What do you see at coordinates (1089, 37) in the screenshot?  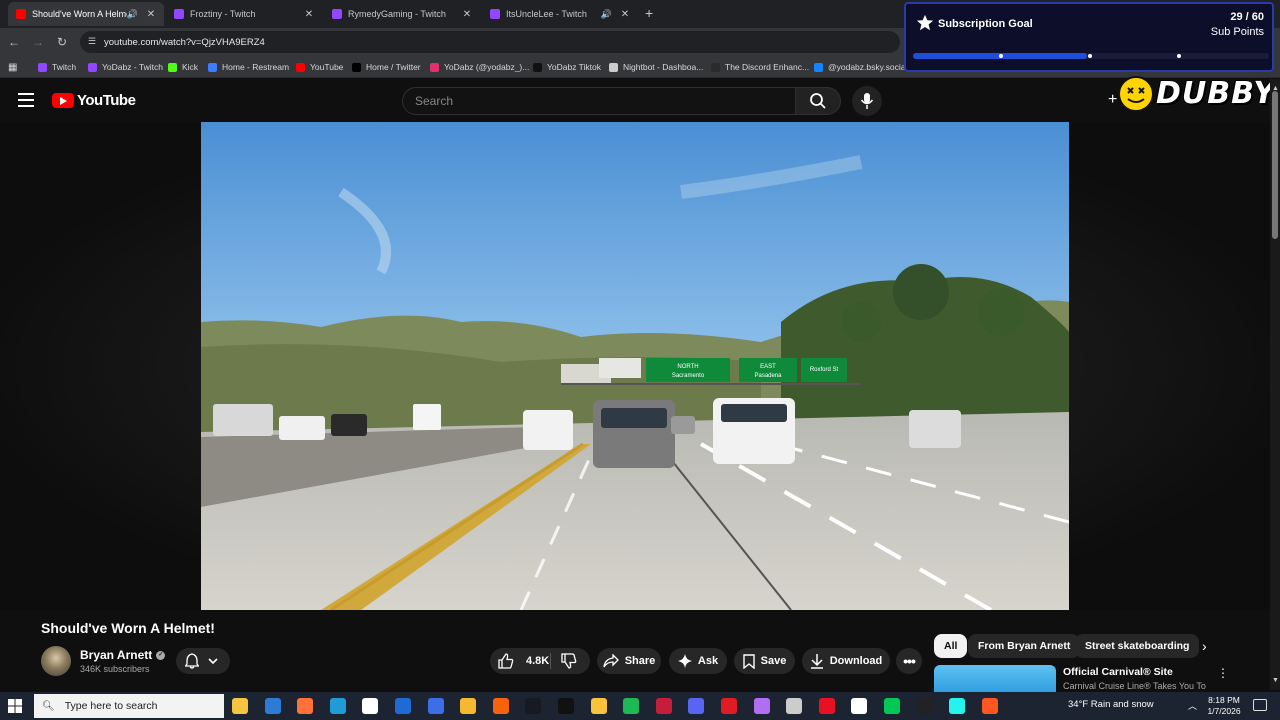 I see `subscription-goal-overlay: Subscription Goal 29 / 60 Sub Points` at bounding box center [1089, 37].